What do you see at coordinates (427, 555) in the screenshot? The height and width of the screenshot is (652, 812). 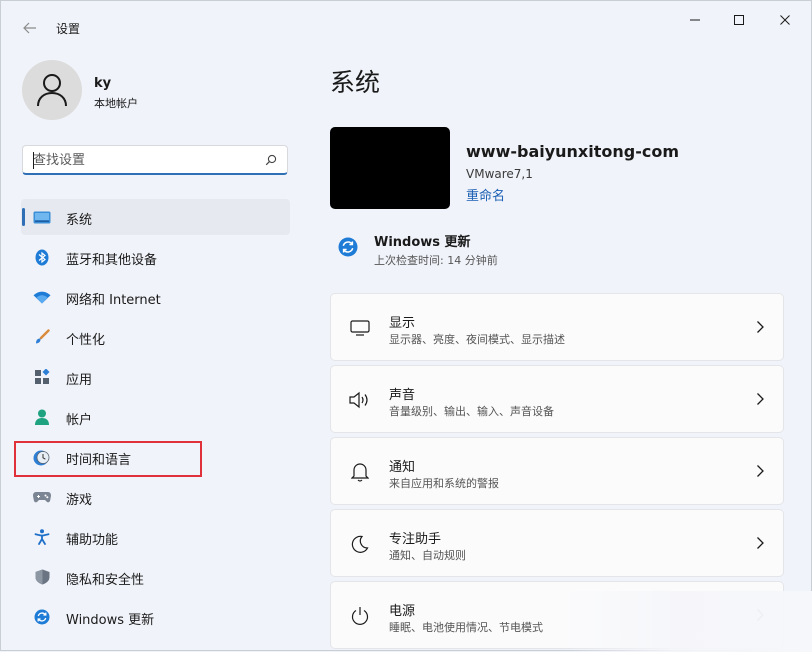 I see `card-subtitle: 通知、自动规则` at bounding box center [427, 555].